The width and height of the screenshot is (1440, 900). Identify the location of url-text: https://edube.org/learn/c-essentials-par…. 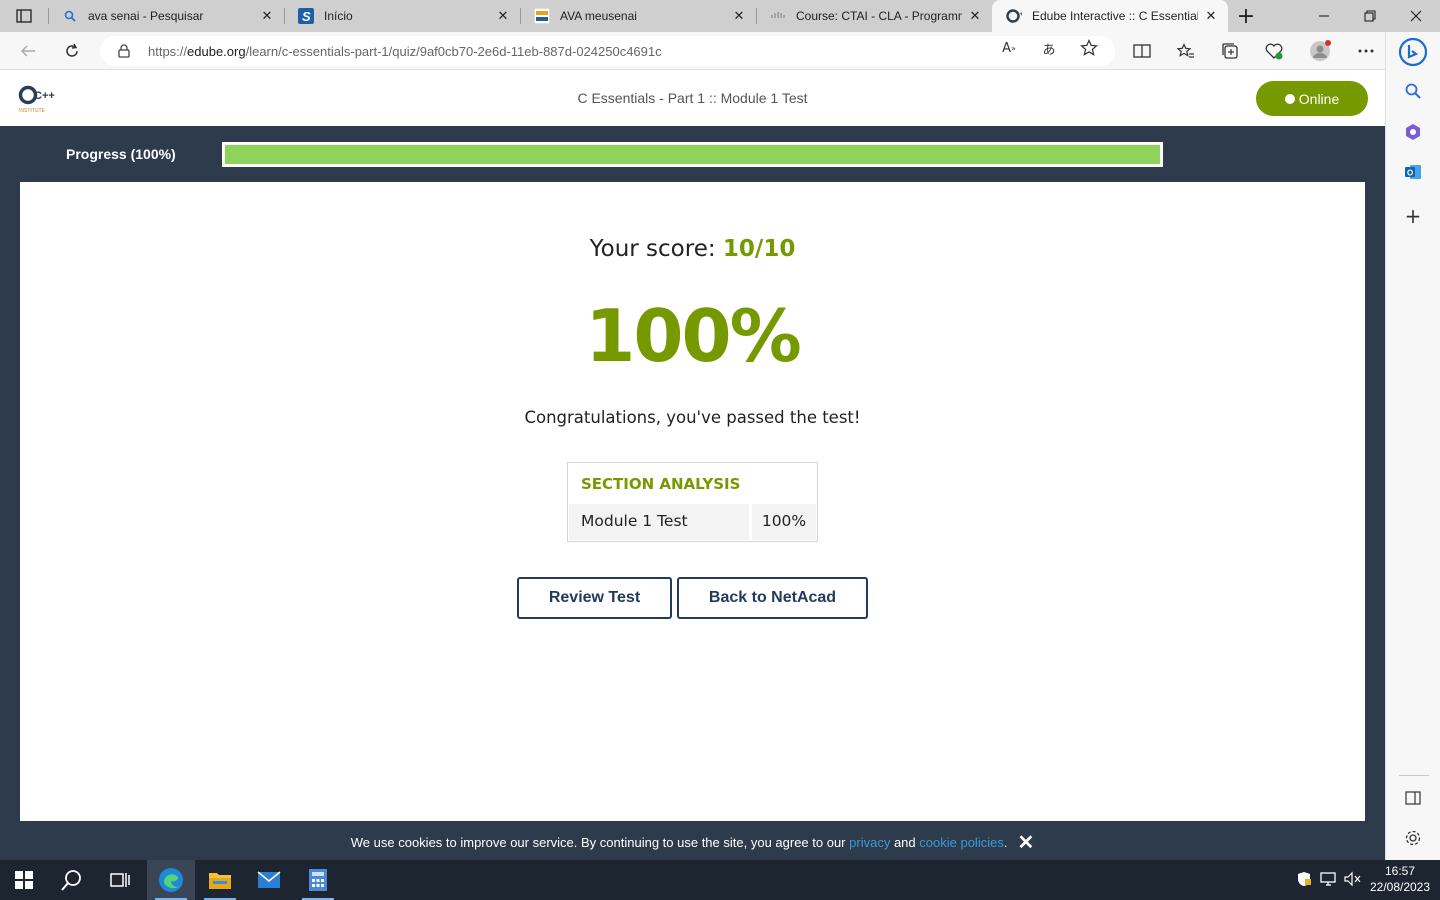
(405, 51).